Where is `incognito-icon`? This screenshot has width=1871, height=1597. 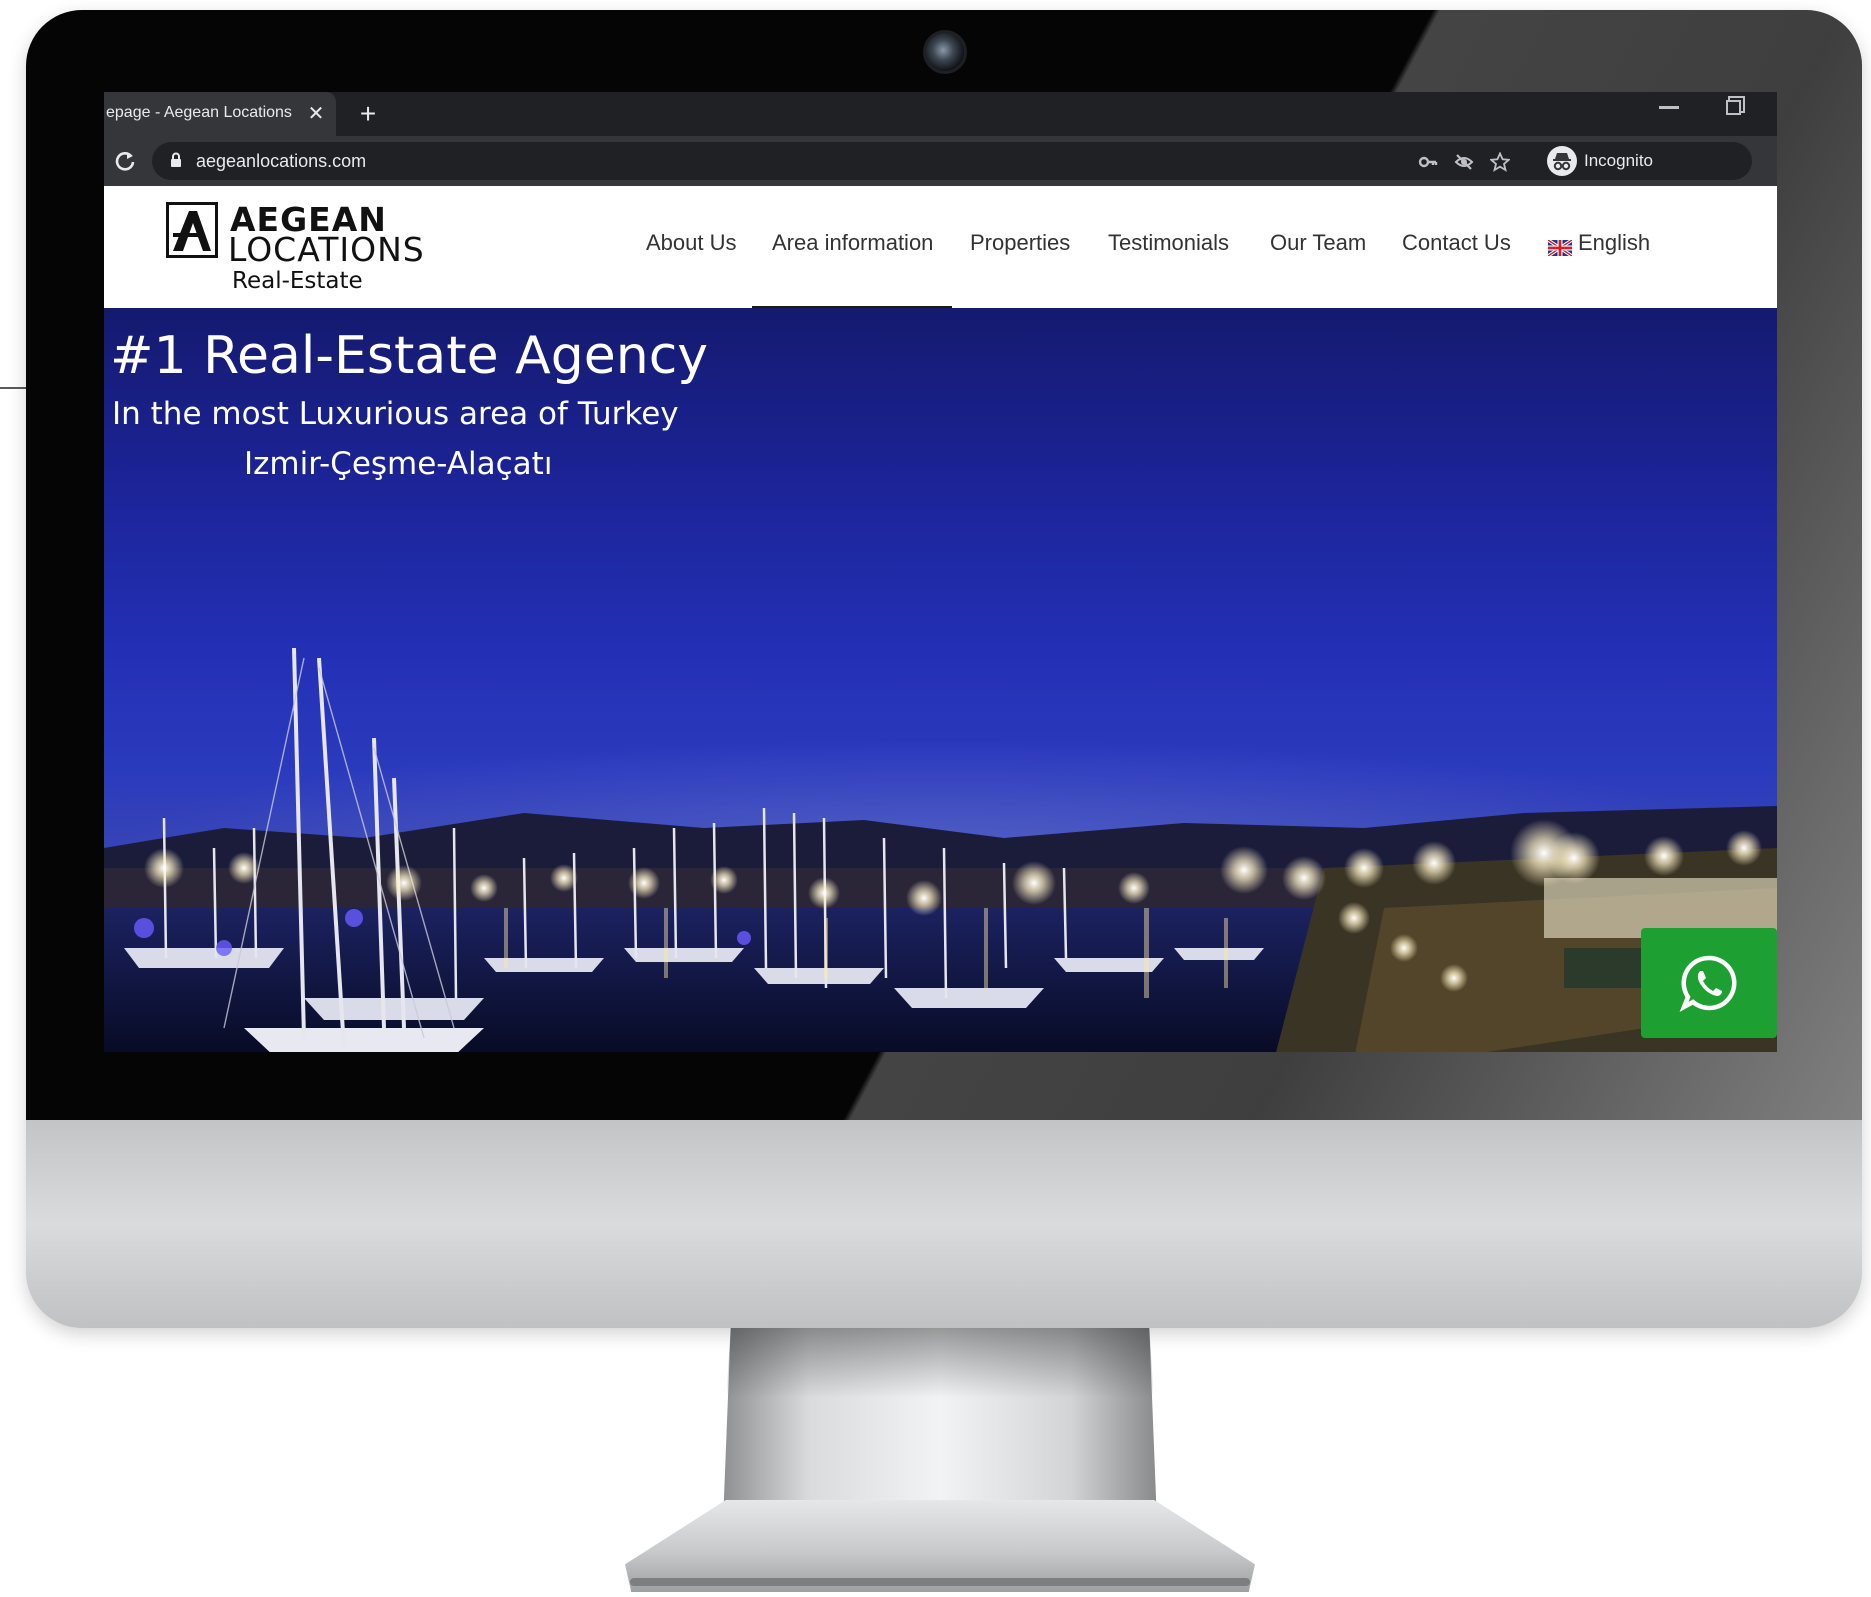 incognito-icon is located at coordinates (1562, 161).